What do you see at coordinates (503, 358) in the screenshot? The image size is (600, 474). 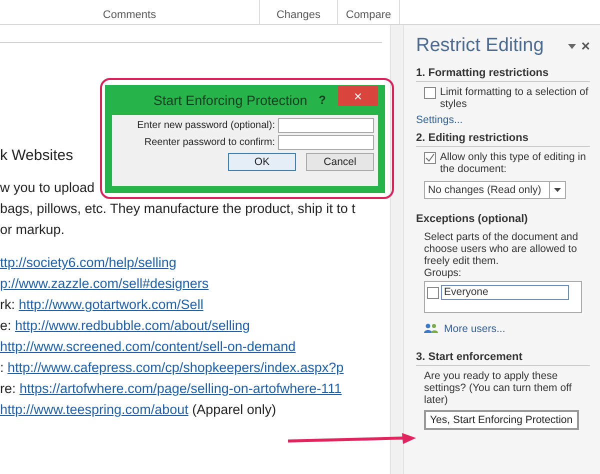 I see `section-heading: 3. Start enforcement` at bounding box center [503, 358].